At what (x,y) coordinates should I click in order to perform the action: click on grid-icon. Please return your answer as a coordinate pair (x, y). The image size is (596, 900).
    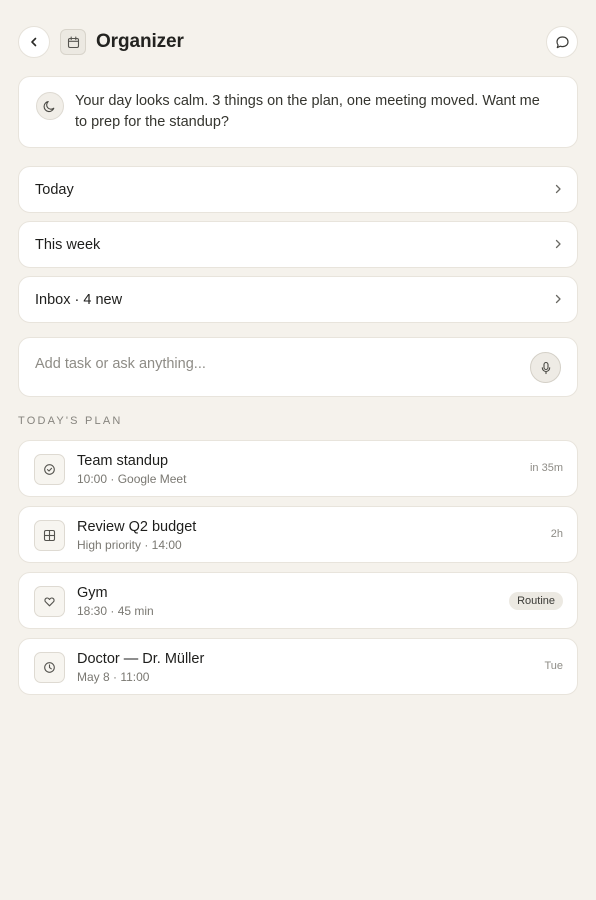
    Looking at the image, I should click on (49, 535).